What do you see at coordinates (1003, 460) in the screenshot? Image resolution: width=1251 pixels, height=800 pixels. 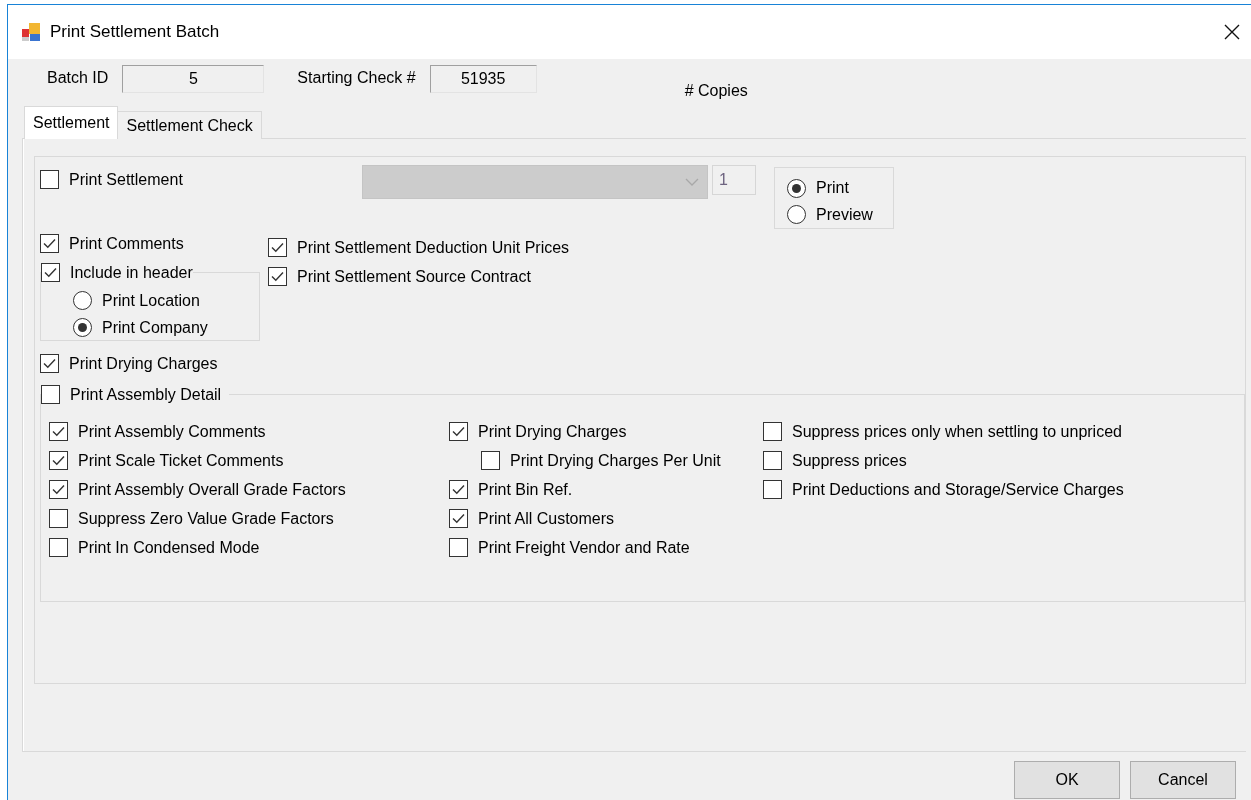 I see `checkbox: Suppress prices` at bounding box center [1003, 460].